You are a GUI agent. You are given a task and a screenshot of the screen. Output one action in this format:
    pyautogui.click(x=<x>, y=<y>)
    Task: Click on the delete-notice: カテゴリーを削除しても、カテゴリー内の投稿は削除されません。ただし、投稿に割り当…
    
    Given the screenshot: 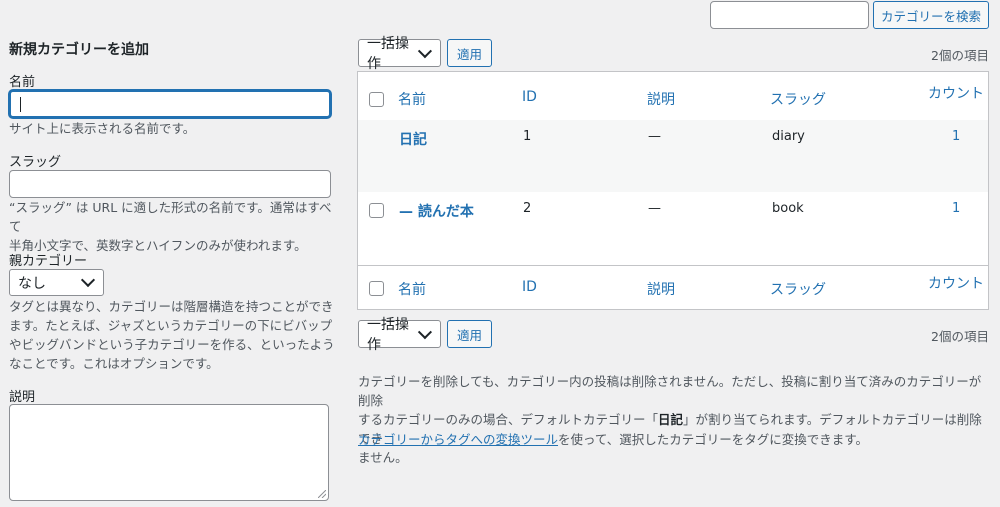 What is the action you would take?
    pyautogui.click(x=670, y=419)
    